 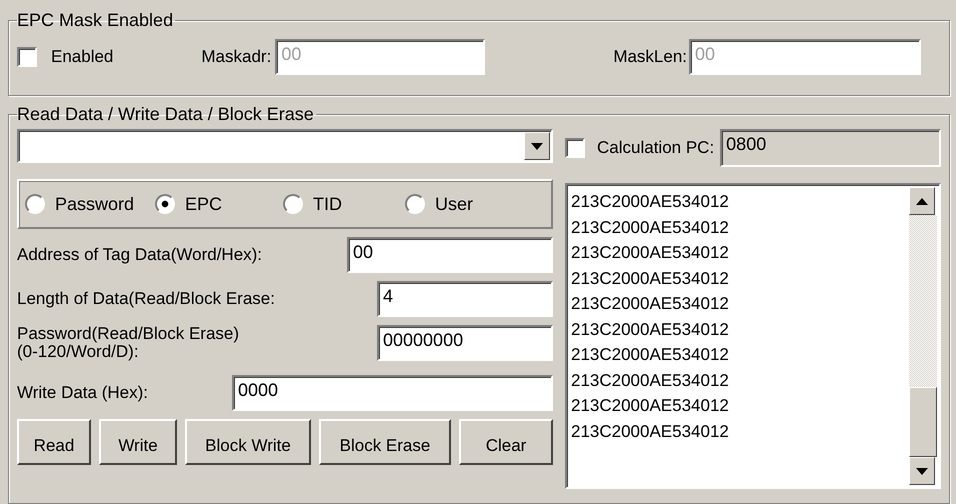 I want to click on field-label: Write Data (Hex):, so click(x=83, y=393).